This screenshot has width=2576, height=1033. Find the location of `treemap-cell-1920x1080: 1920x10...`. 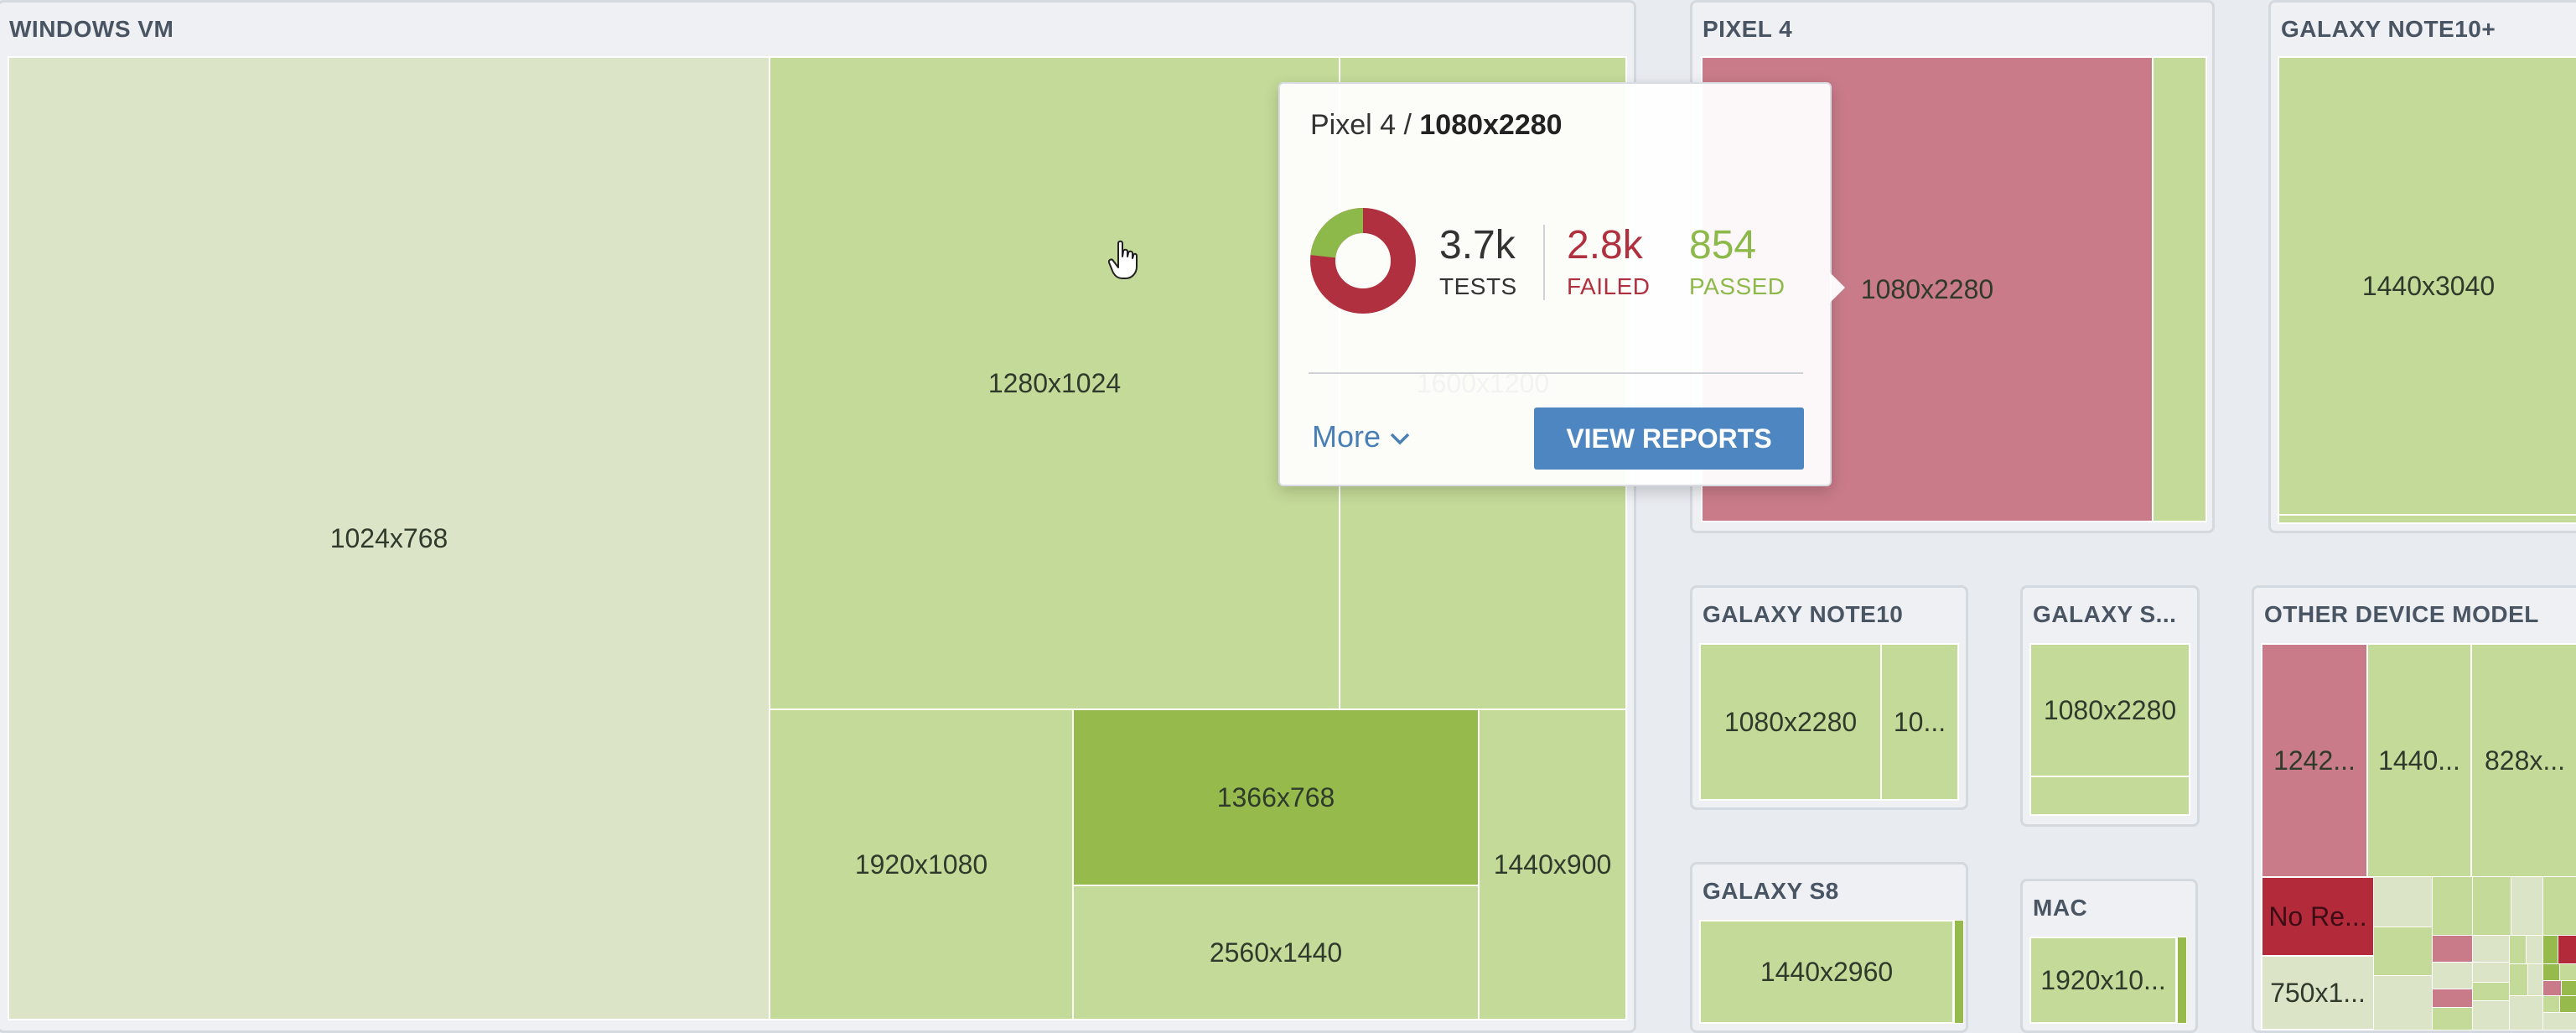

treemap-cell-1920x1080: 1920x10... is located at coordinates (2103, 980).